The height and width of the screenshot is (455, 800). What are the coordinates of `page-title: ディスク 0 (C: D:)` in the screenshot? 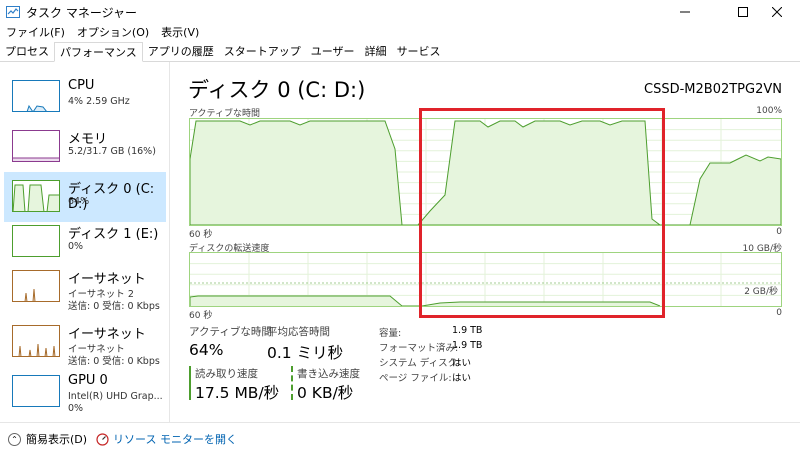 It's located at (277, 90).